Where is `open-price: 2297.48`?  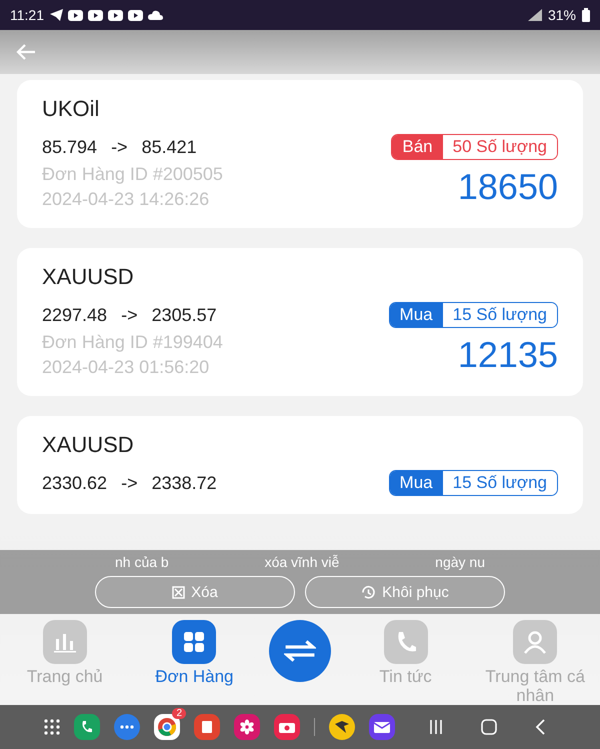 open-price: 2297.48 is located at coordinates (75, 315).